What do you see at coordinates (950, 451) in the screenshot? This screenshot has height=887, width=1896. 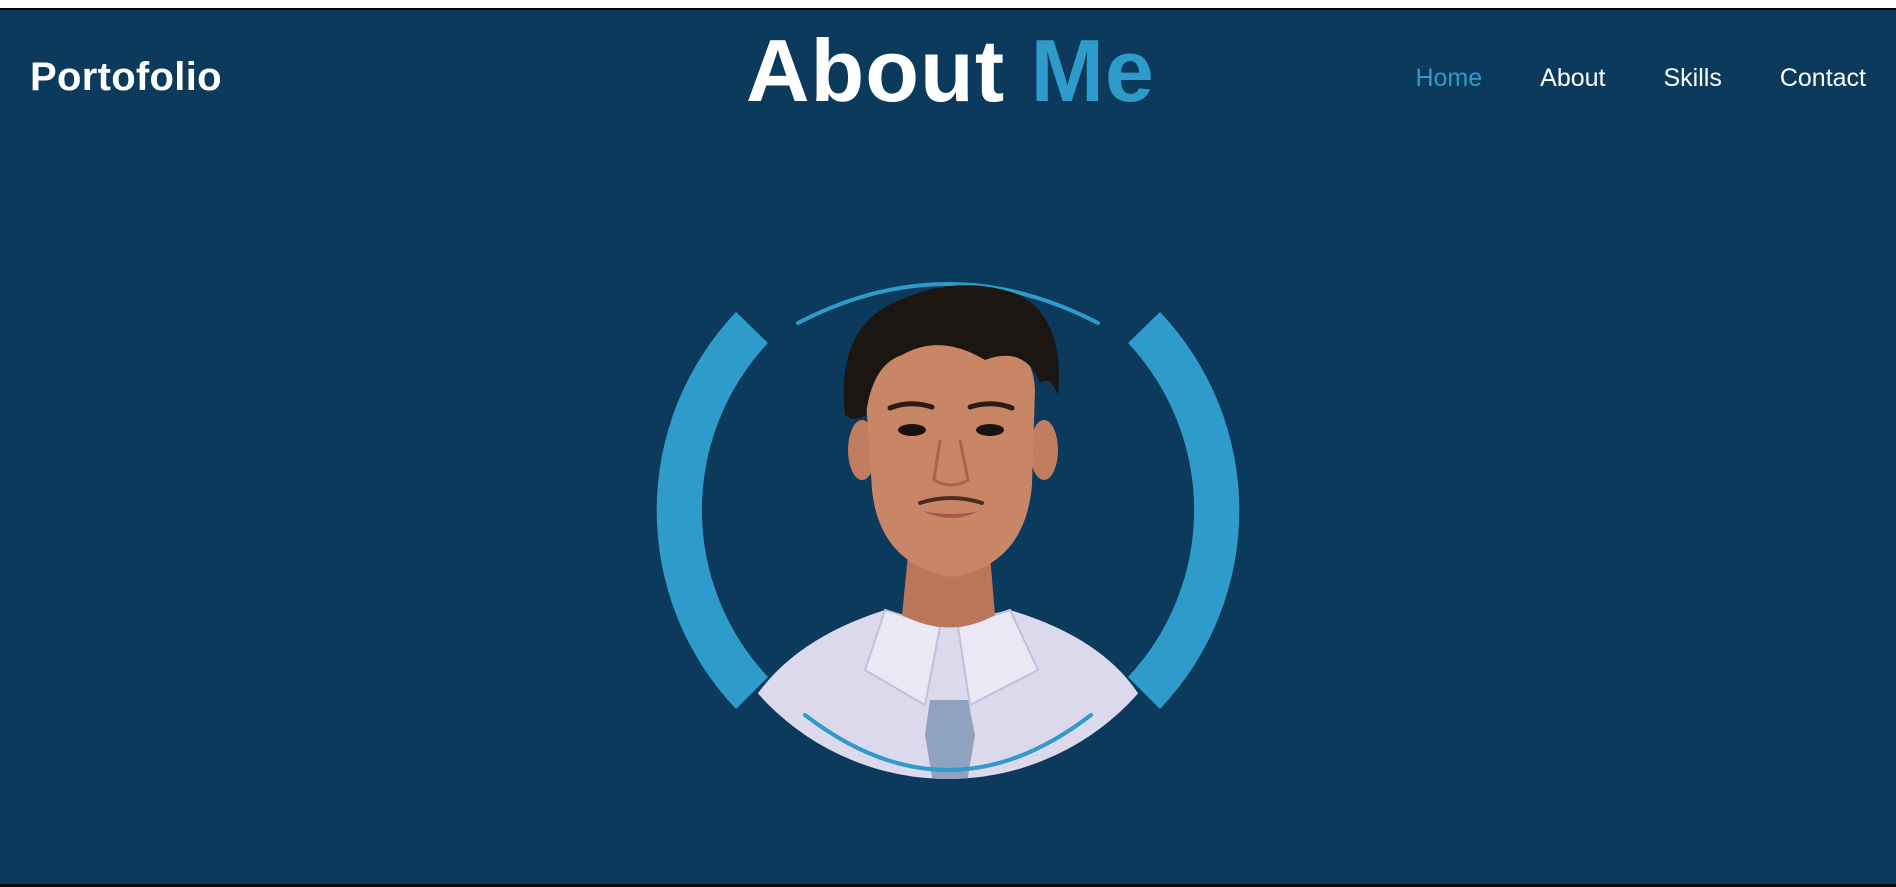 I see `face-shape` at bounding box center [950, 451].